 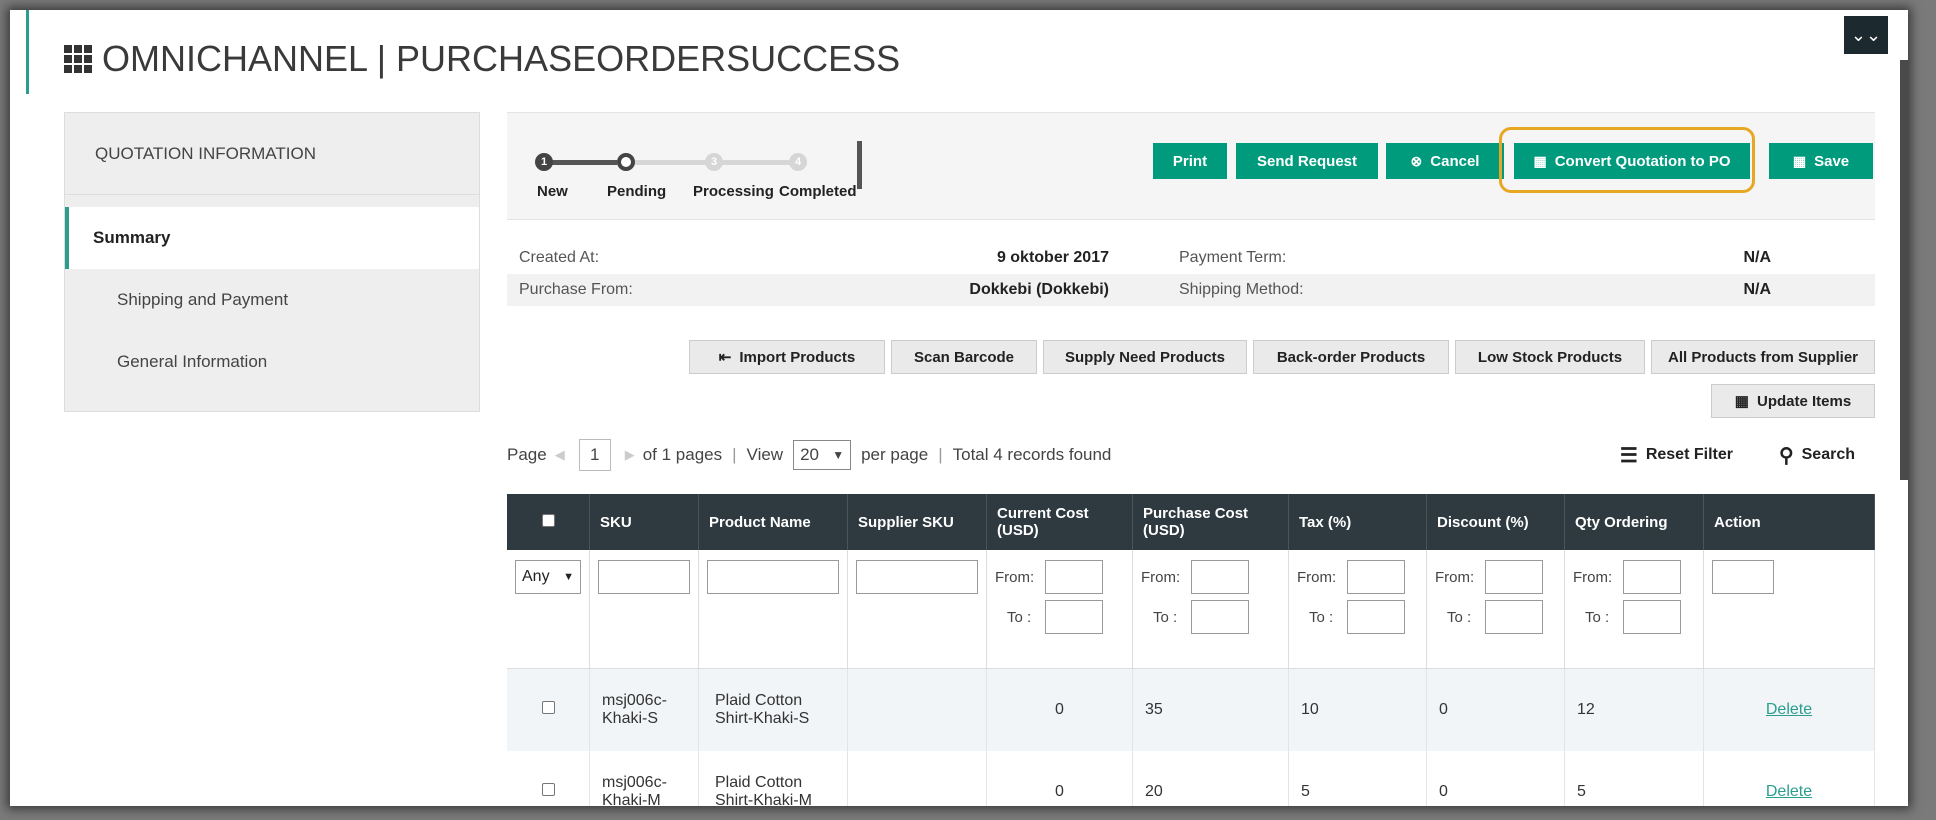 I want to click on purchase-cost-from-input, so click(x=1220, y=577).